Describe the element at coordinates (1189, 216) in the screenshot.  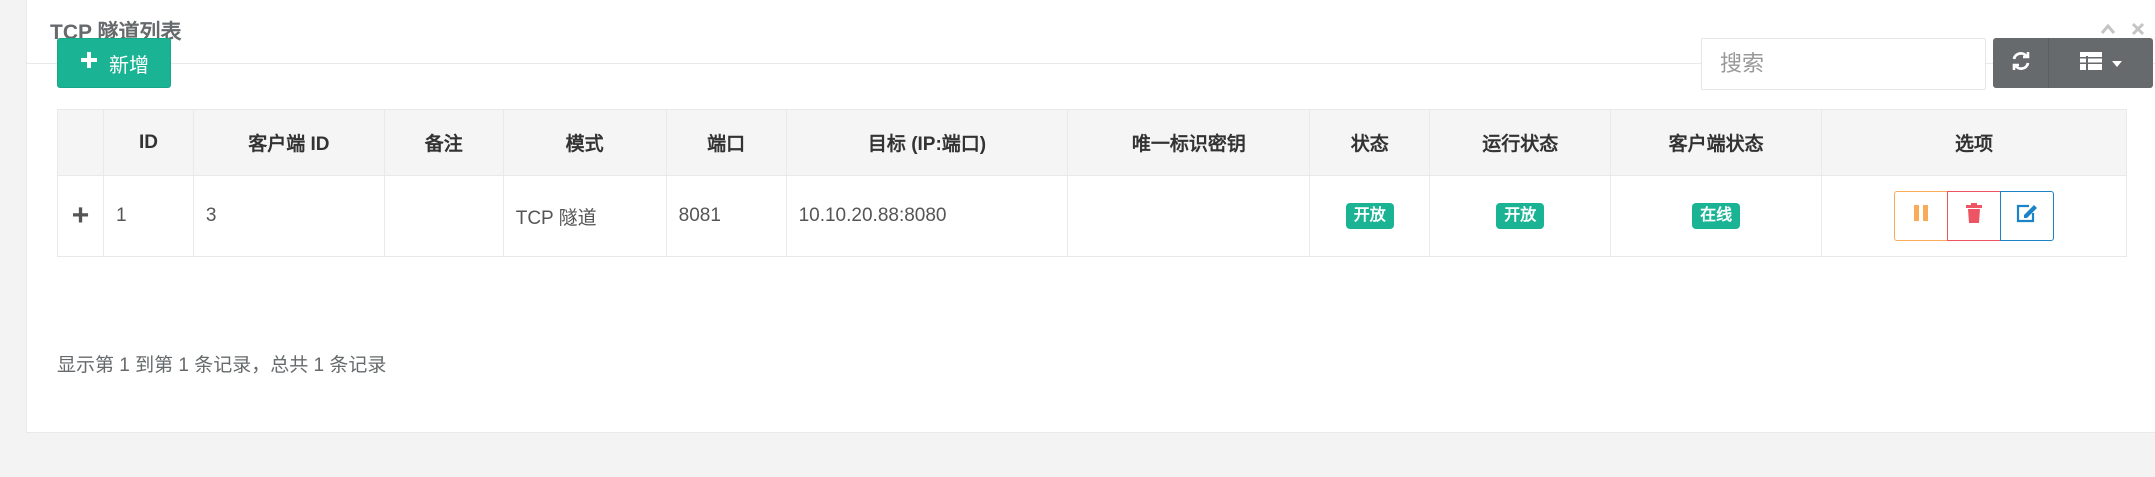
I see `cell-key` at that location.